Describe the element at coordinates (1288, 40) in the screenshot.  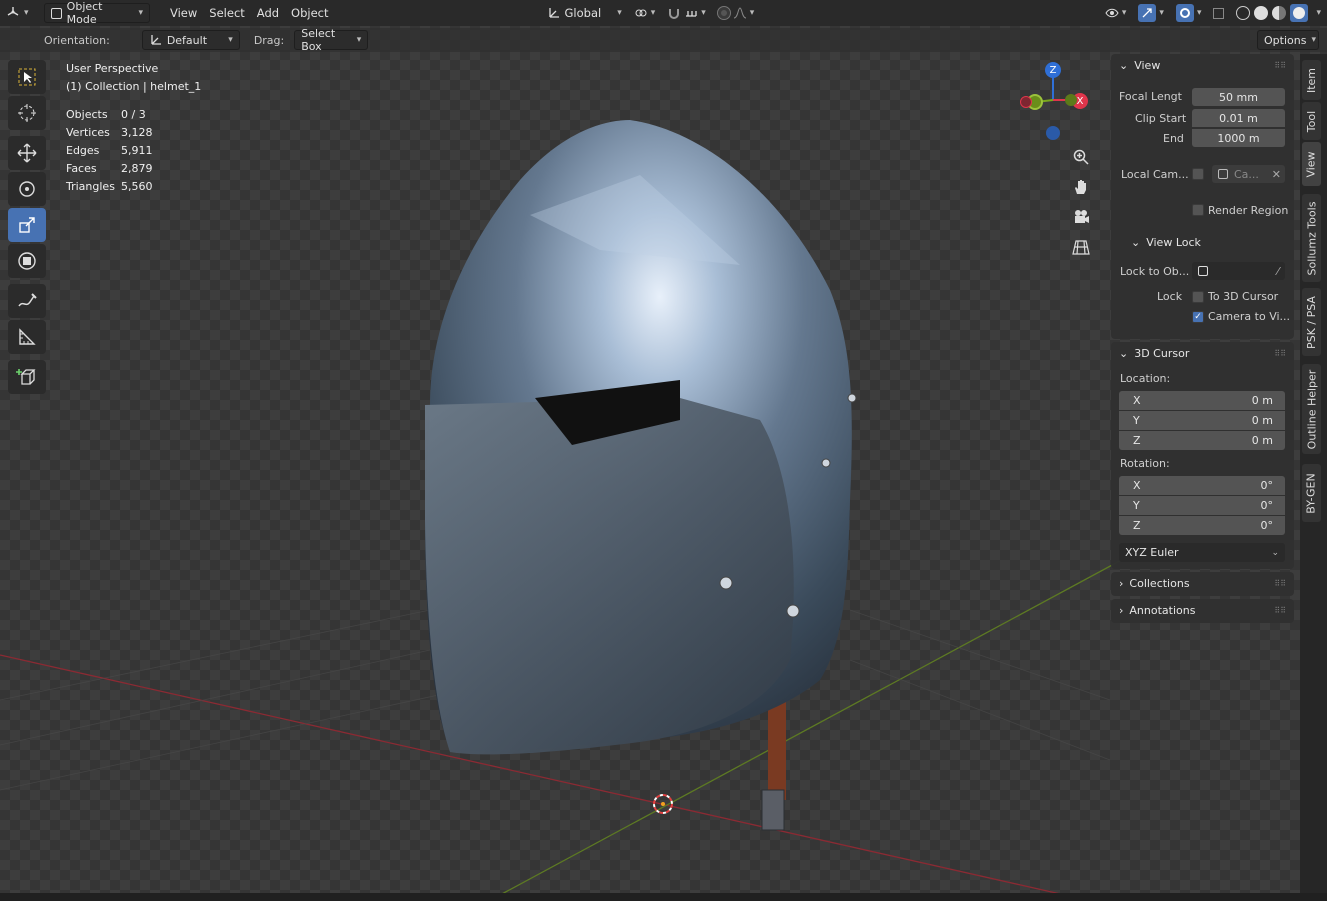
I see `options-dropdown: Options ▾` at that location.